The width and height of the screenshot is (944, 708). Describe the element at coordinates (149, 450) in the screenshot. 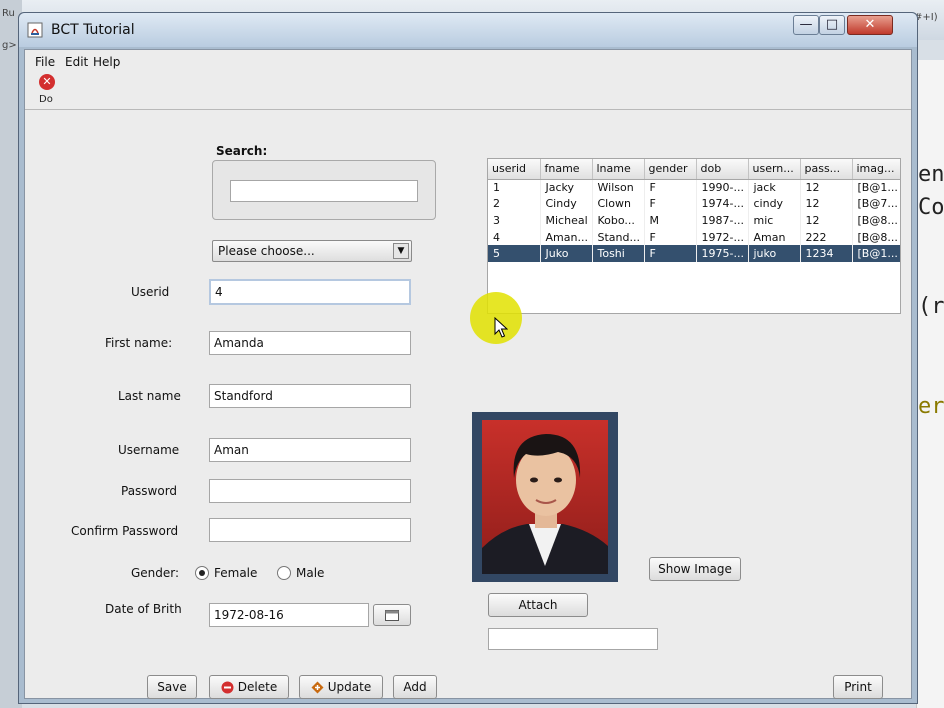

I see `username-label: Username` at that location.